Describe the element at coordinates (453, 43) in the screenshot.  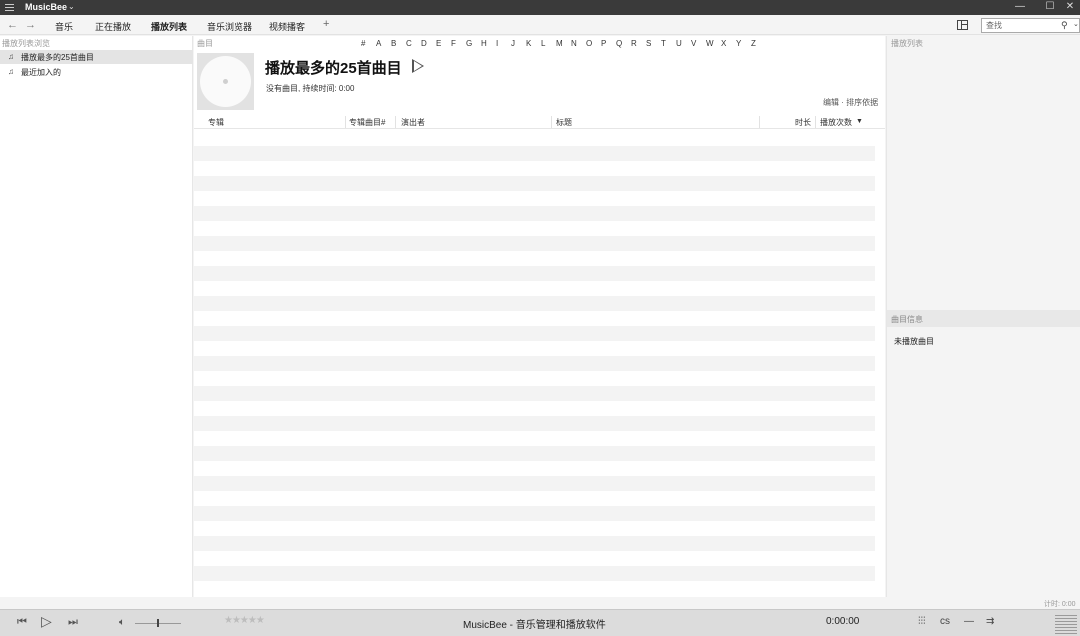
I see `alphabet-filter-letter: F` at that location.